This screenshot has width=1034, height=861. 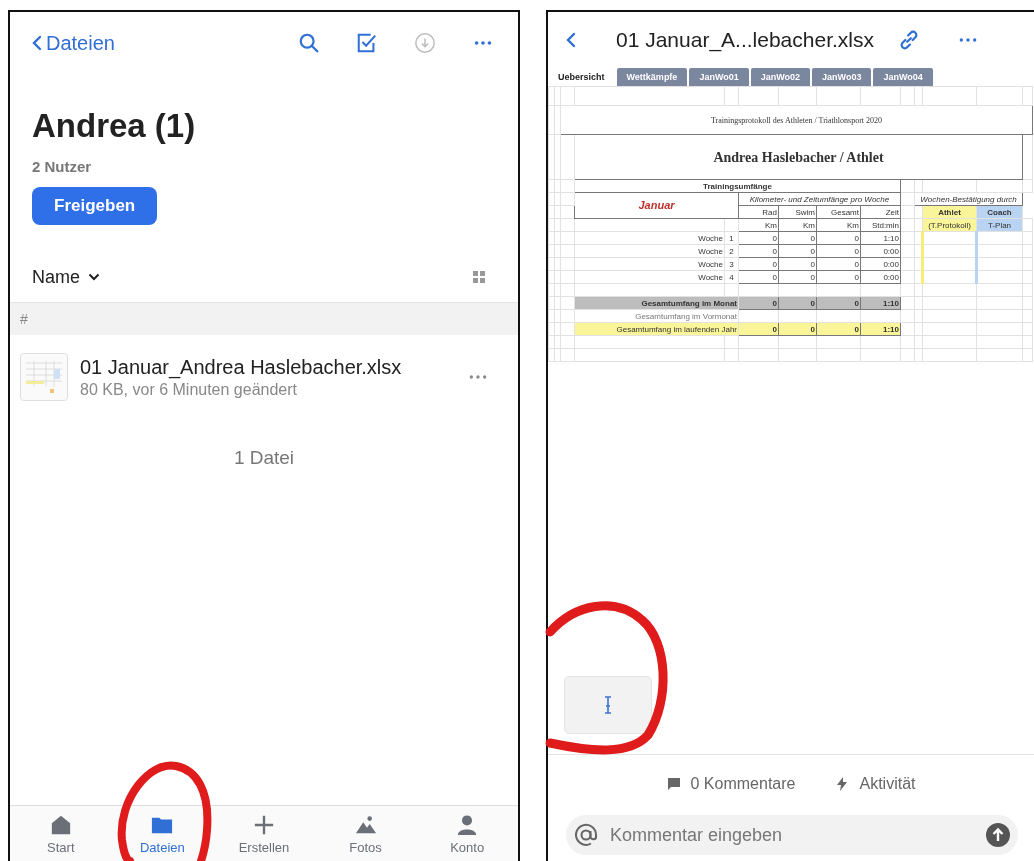 I want to click on sheet-tab: Wettkämpfe, so click(x=652, y=77).